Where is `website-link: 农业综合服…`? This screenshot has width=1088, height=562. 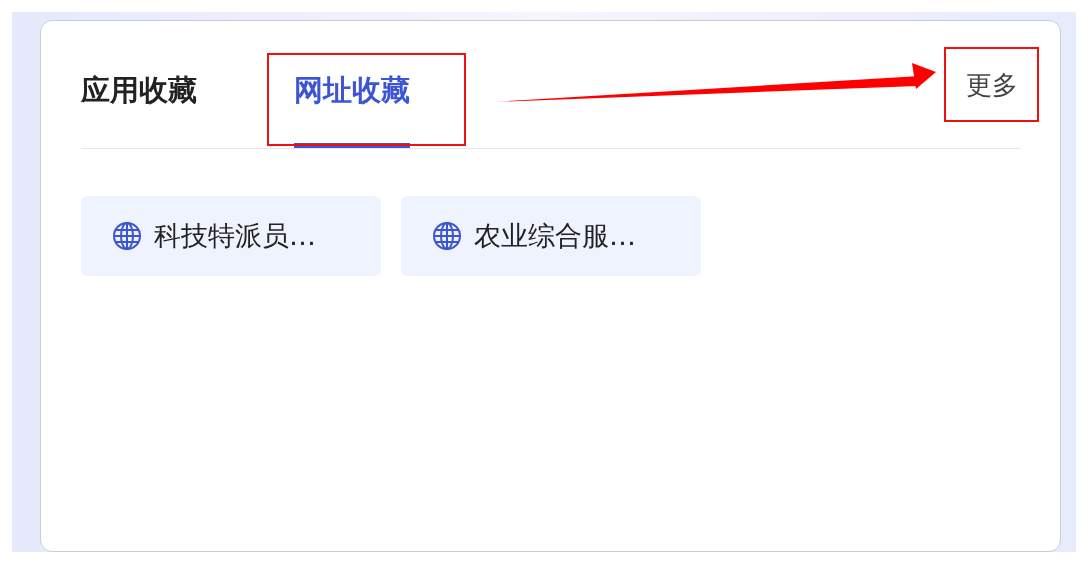
website-link: 农业综合服… is located at coordinates (551, 236).